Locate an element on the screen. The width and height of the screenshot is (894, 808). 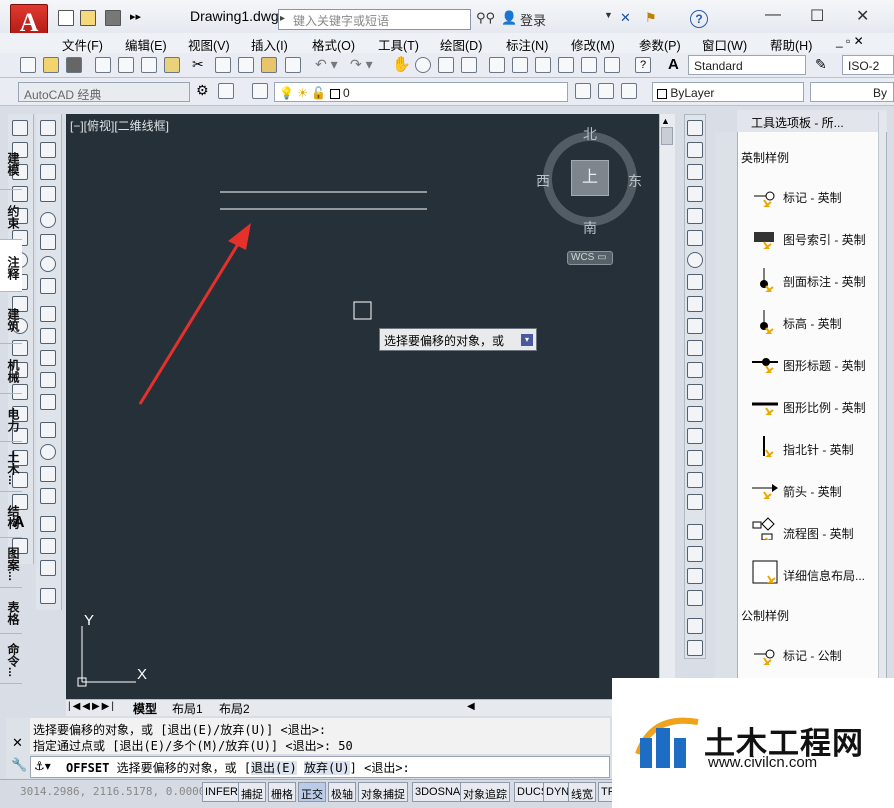
workspace-lock-icon is located at coordinates (226, 91).